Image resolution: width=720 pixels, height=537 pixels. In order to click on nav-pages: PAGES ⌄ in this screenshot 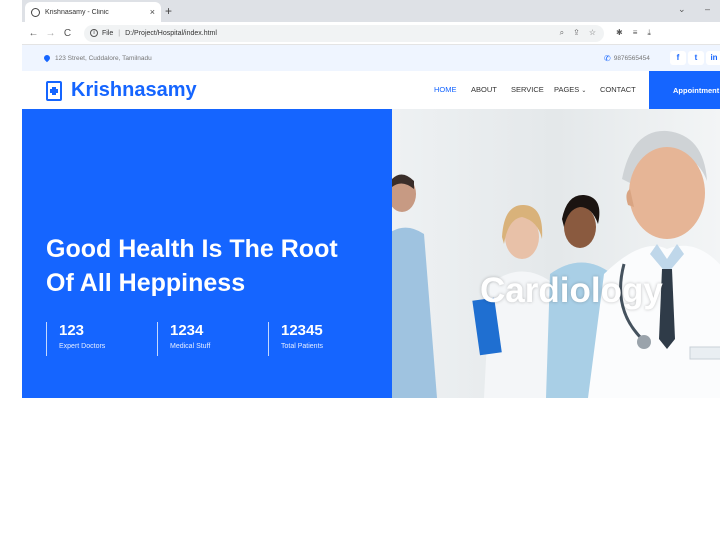, I will do `click(570, 89)`.